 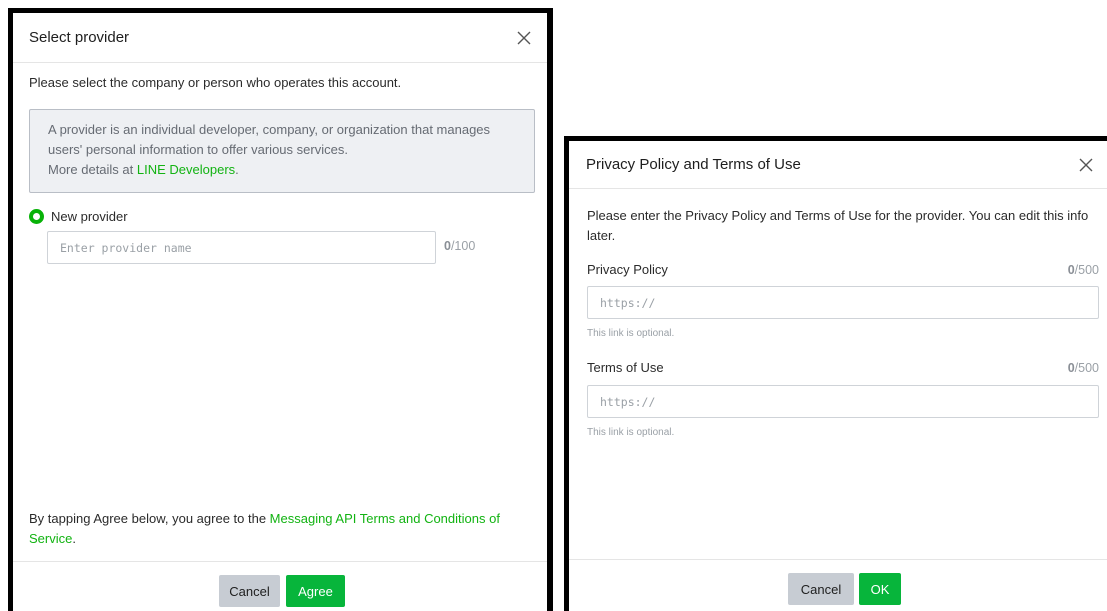 What do you see at coordinates (631, 333) in the screenshot?
I see `privacy-policy-hint: This link is optional.` at bounding box center [631, 333].